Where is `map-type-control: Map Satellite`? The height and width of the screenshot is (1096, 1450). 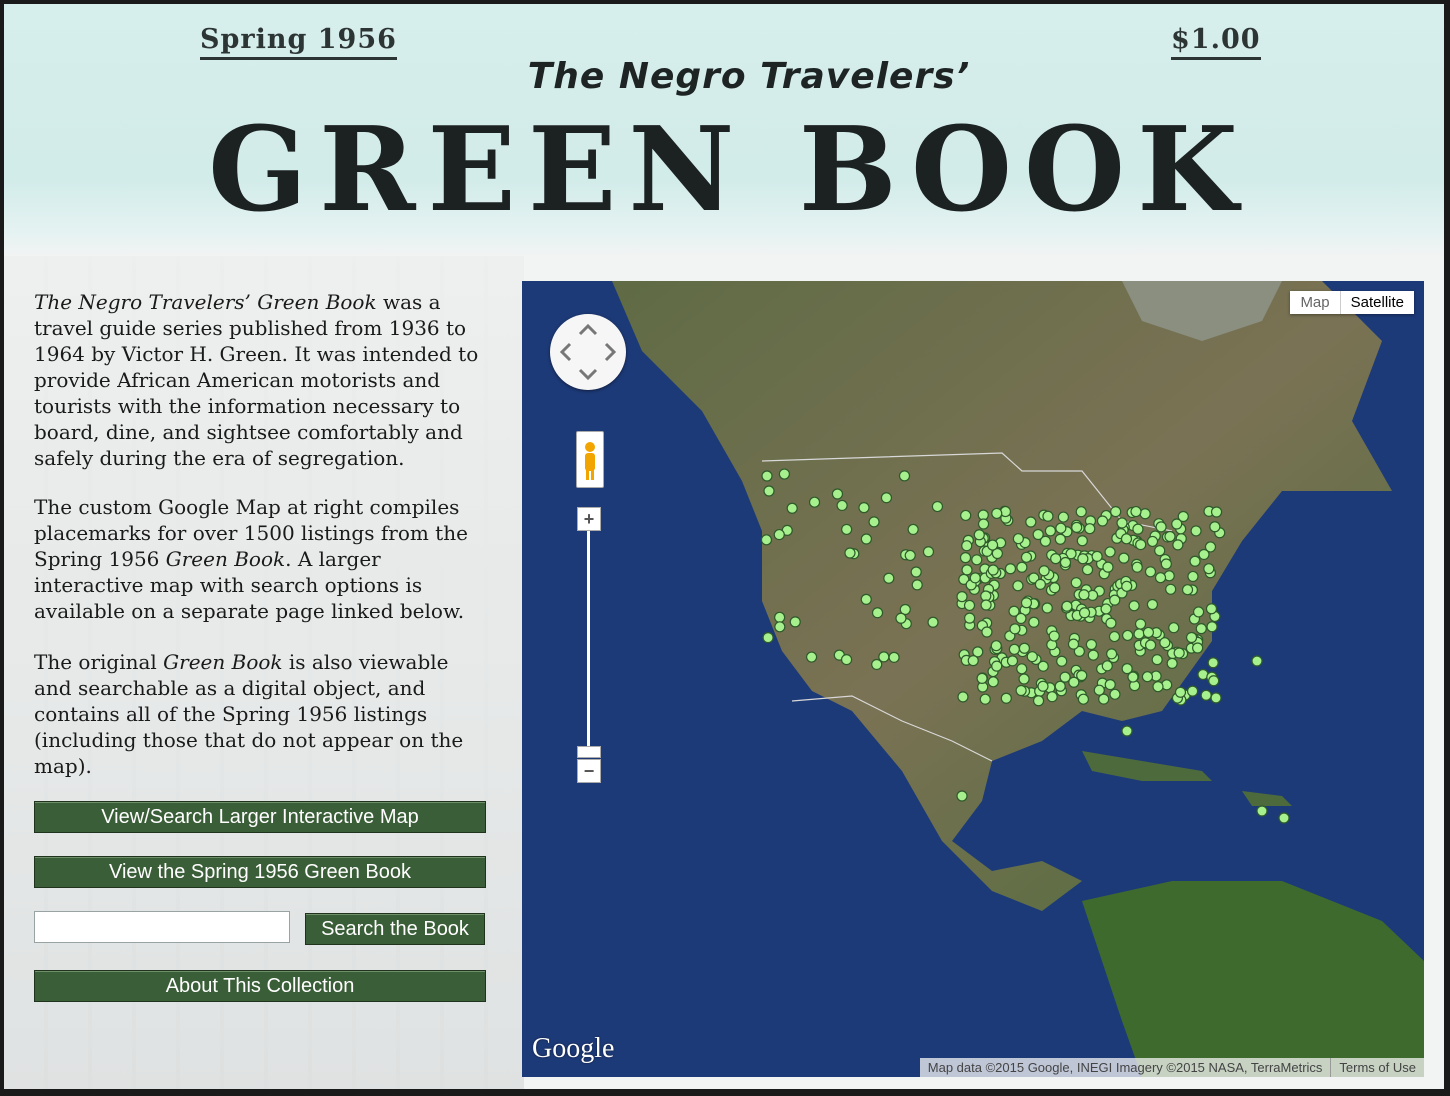 map-type-control: Map Satellite is located at coordinates (1352, 302).